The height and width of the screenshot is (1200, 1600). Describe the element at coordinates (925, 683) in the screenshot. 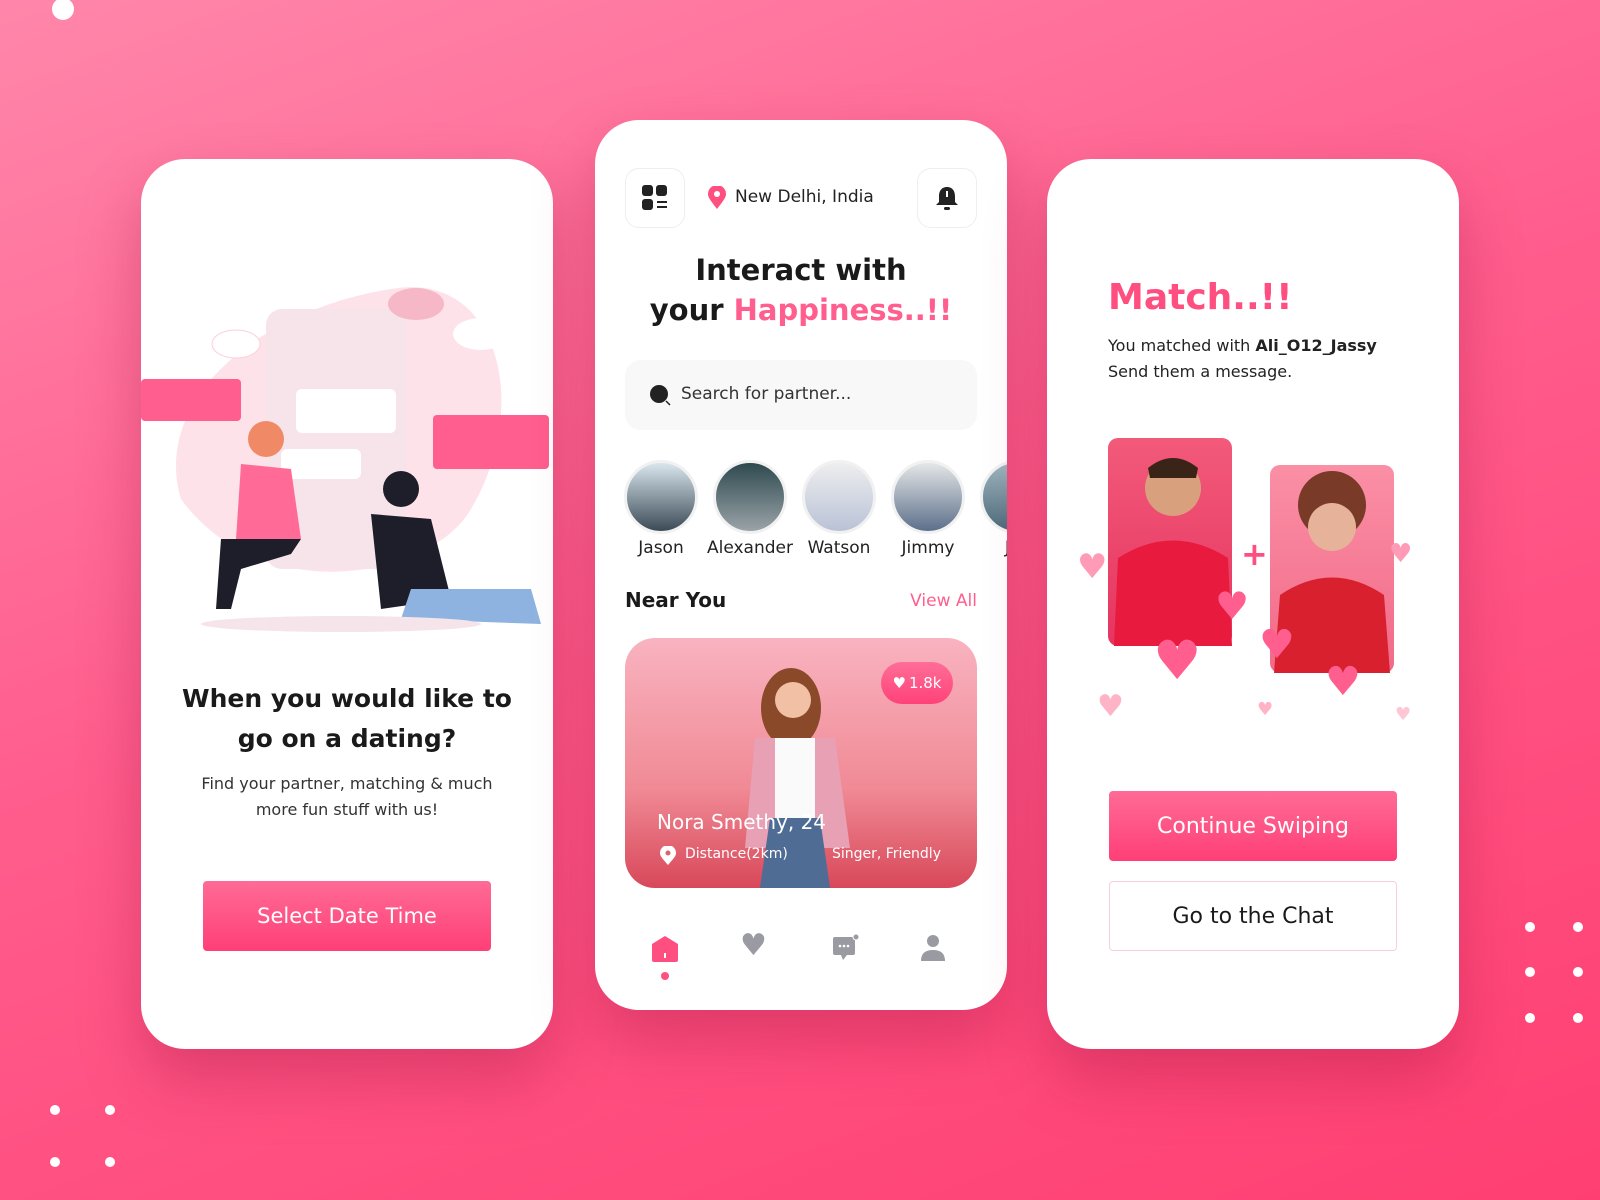

I see `likes-count: 1.8k` at that location.